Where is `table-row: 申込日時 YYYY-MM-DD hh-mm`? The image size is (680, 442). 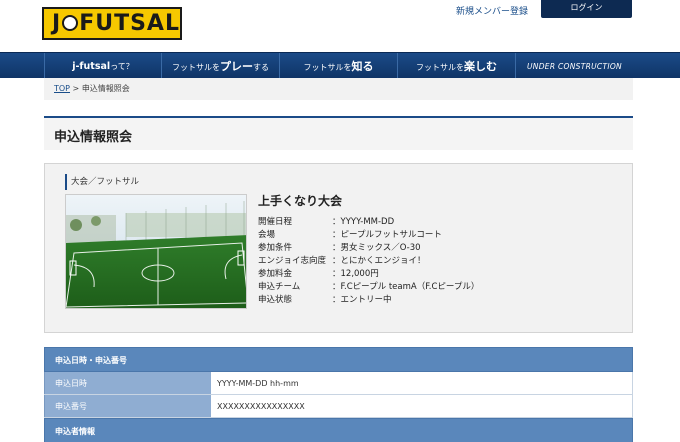 table-row: 申込日時 YYYY-MM-DD hh-mm is located at coordinates (338, 383).